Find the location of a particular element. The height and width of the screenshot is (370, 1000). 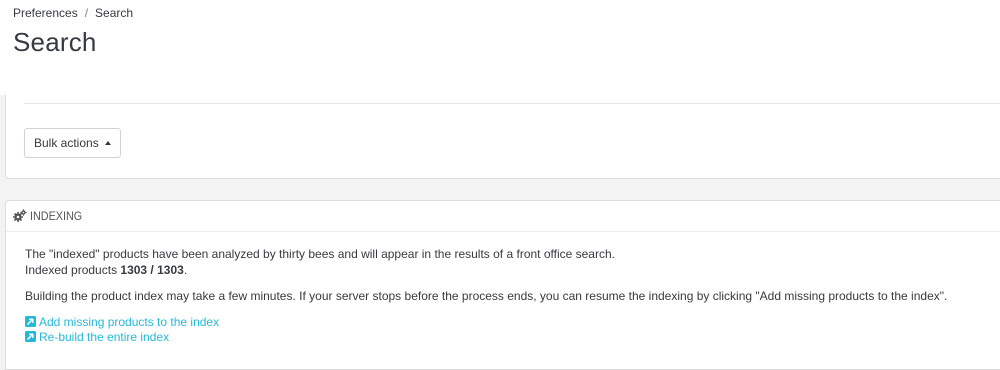

indexed-products-suffix: . is located at coordinates (185, 270).